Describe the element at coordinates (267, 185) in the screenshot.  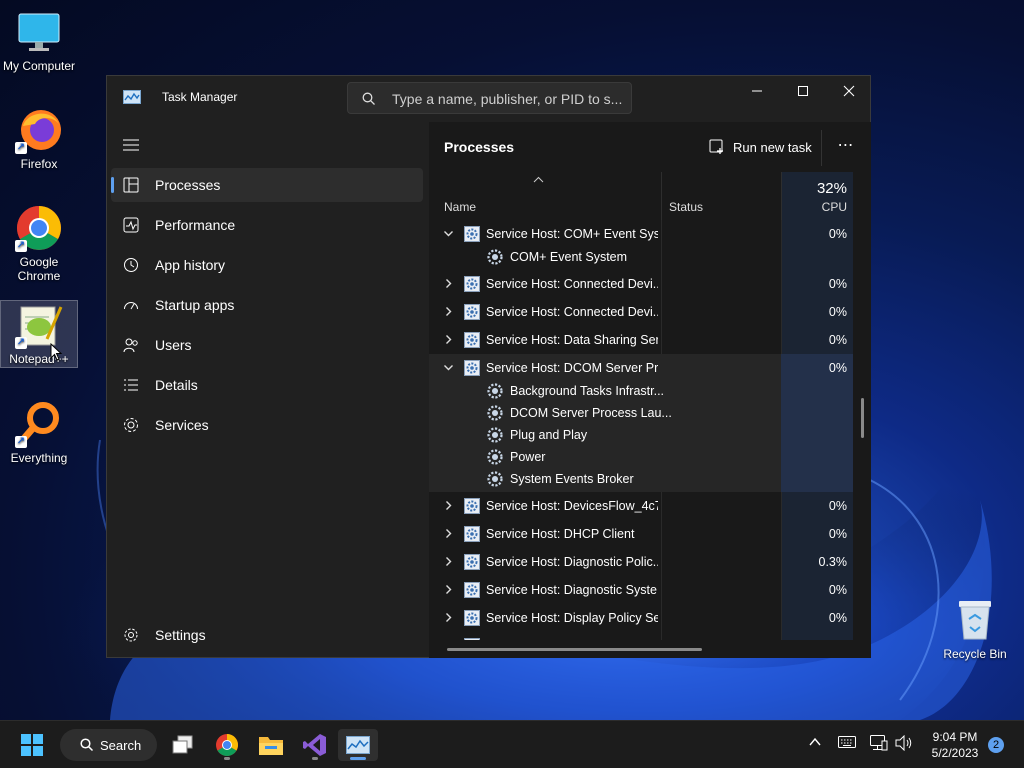
I see `sidebar-item-processes: Processes` at that location.